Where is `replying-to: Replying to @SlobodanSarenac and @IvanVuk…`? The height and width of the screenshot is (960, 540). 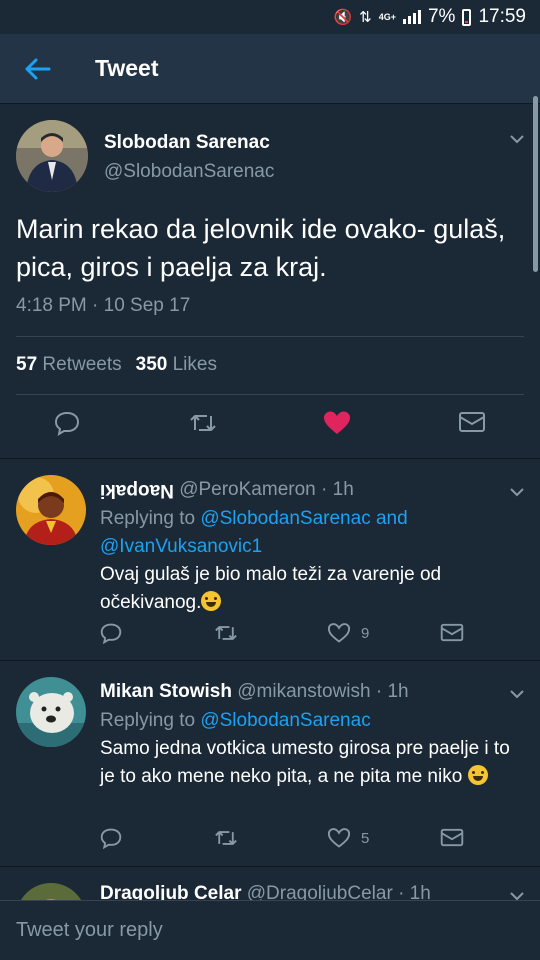 replying-to: Replying to @SlobodanSarenac and @IvanVuk… is located at coordinates (310, 533).